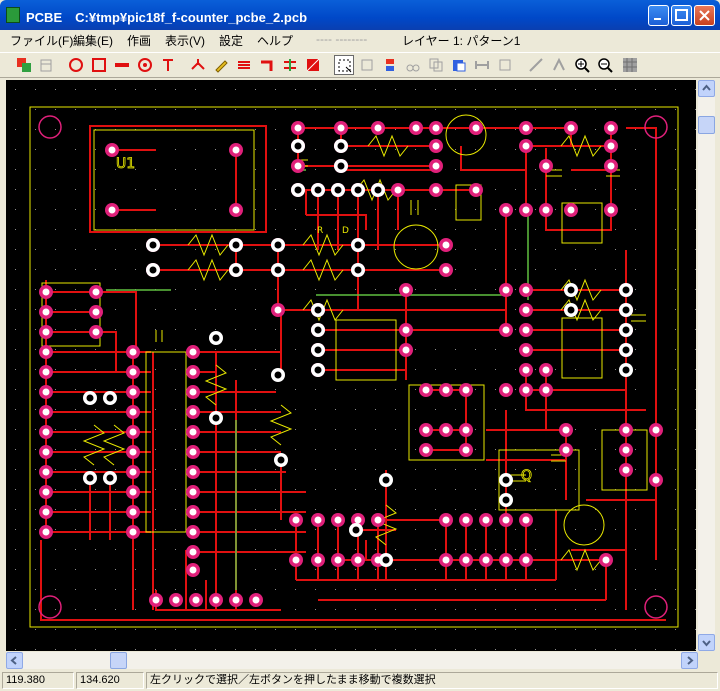  Describe the element at coordinates (99, 65) in the screenshot. I see `square-pad-icon` at that location.